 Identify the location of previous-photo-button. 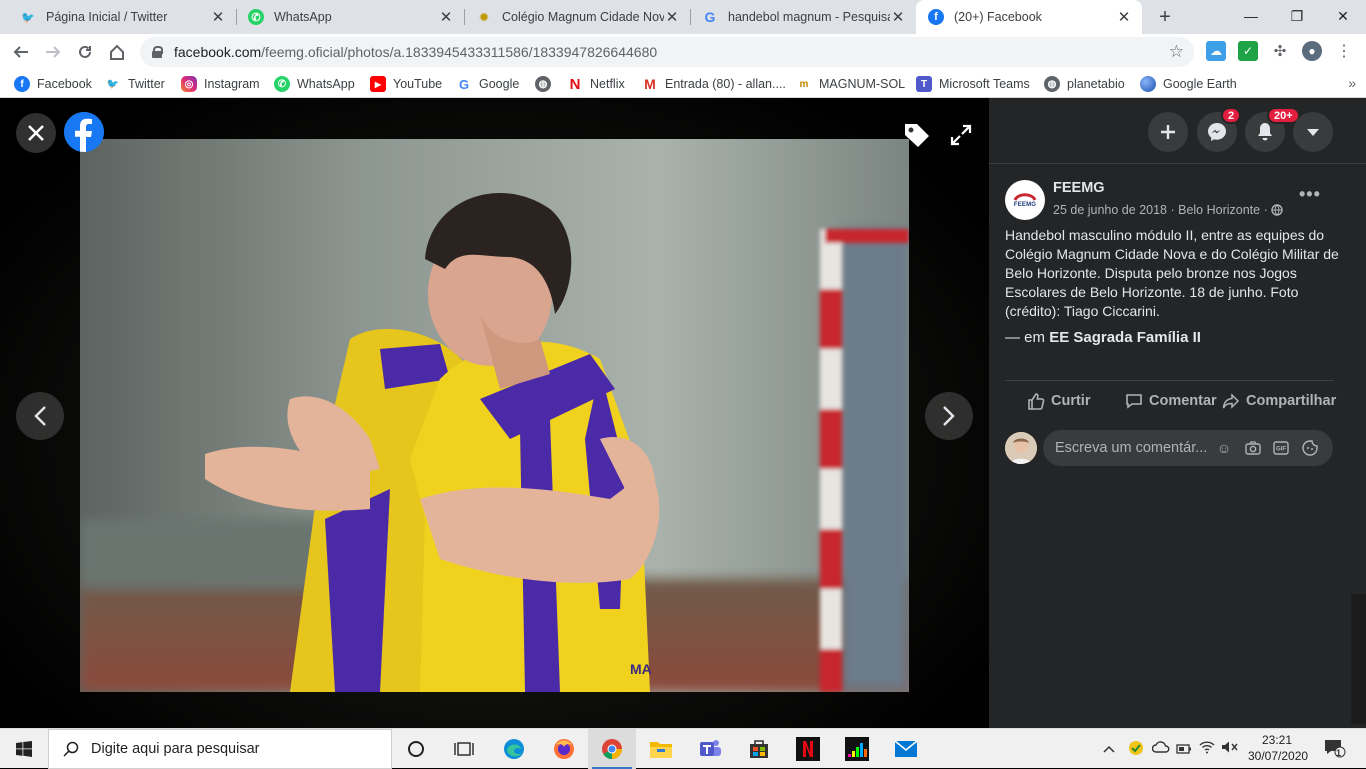
(40, 416).